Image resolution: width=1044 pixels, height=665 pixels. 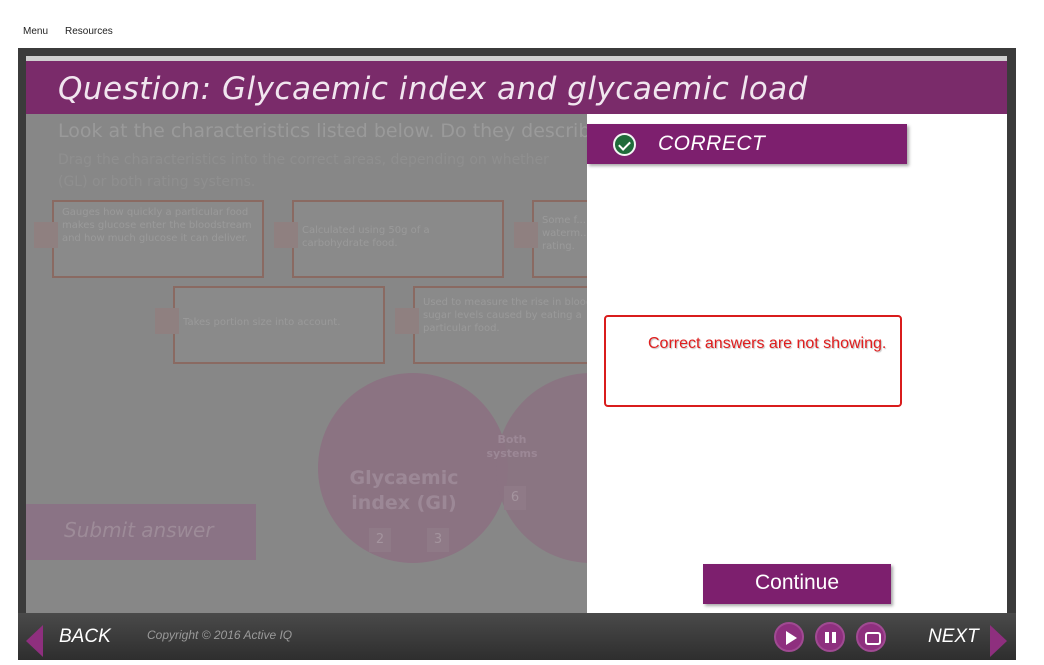 What do you see at coordinates (404, 490) in the screenshot?
I see `venn-label-gi: Glycaemic index (GI)` at bounding box center [404, 490].